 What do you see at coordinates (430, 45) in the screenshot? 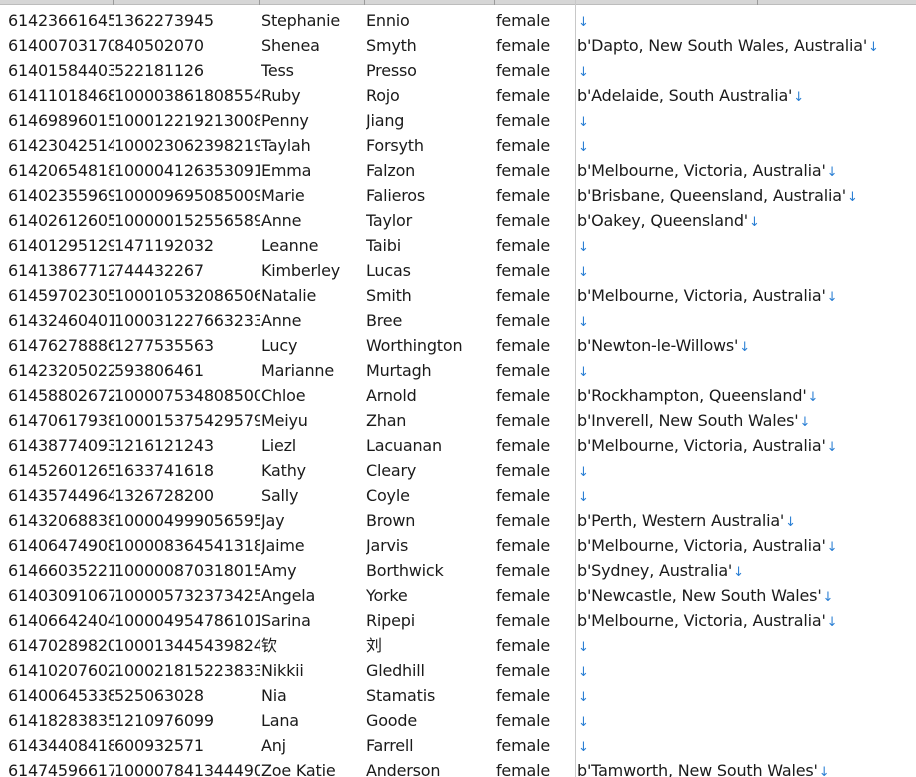
I see `cell-last-name: Smyth` at bounding box center [430, 45].